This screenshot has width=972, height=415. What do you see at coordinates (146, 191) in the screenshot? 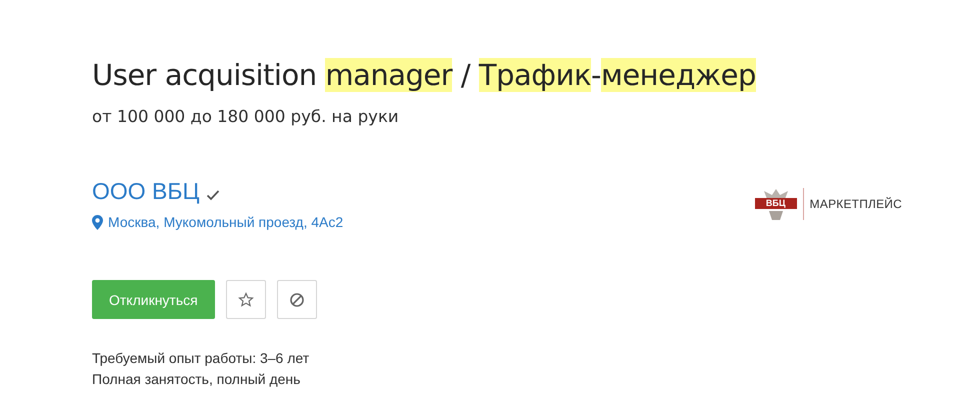
I see `company-link: ООО ВБЦ` at bounding box center [146, 191].